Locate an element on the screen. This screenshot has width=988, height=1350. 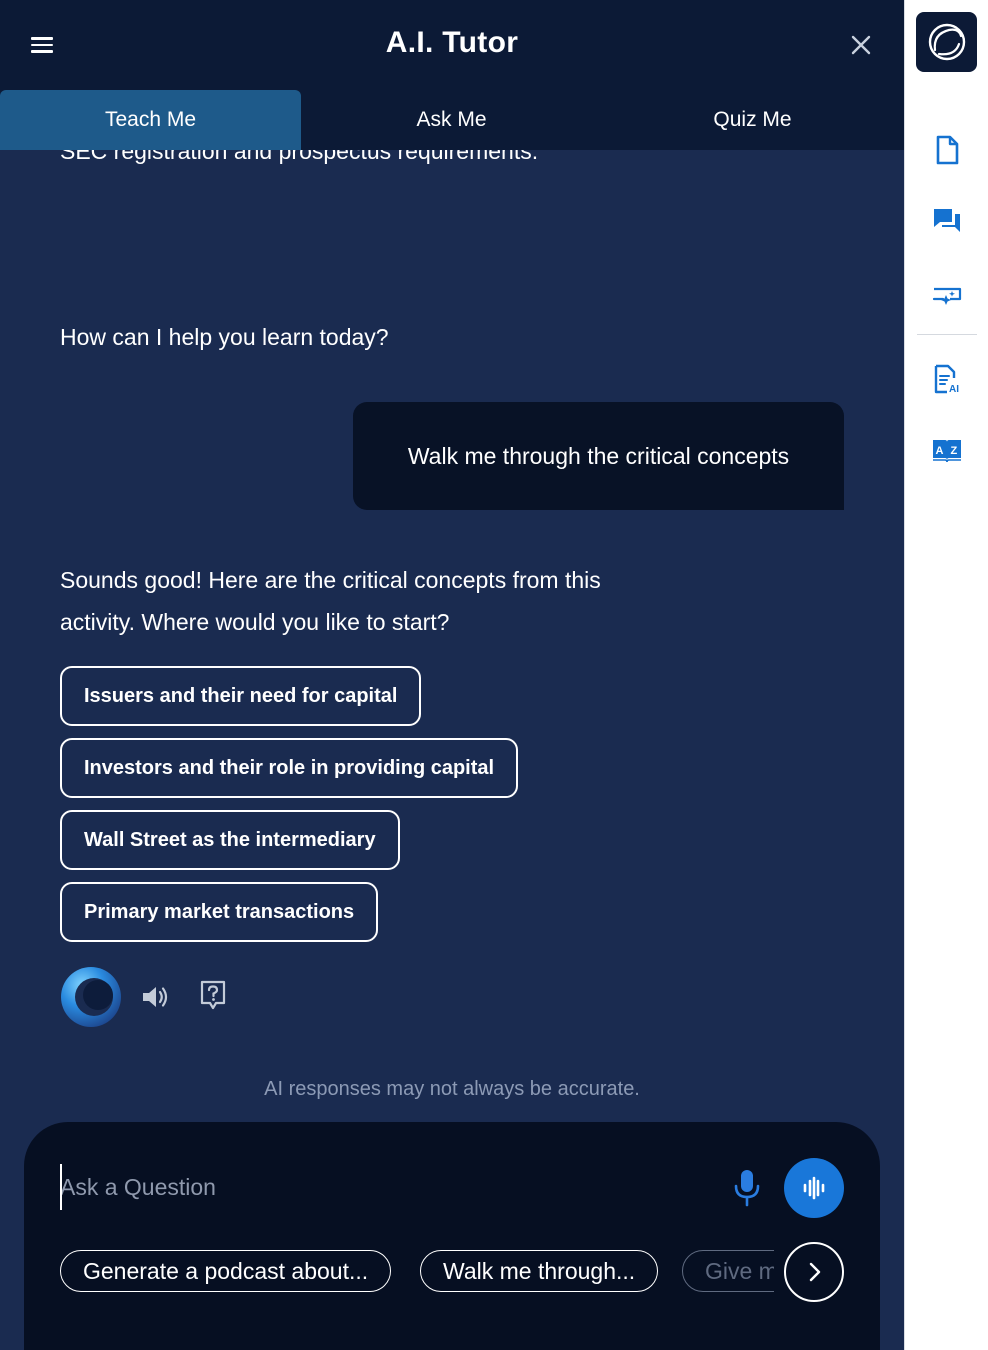
tab-bar: Teach Me Ask Me Quiz Me is located at coordinates (452, 120).